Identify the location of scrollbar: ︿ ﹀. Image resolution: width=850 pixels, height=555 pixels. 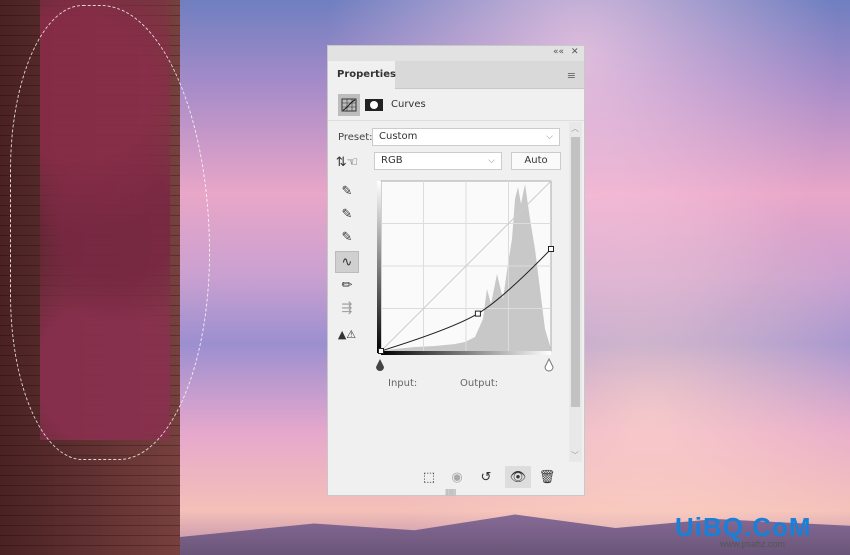
(575, 292).